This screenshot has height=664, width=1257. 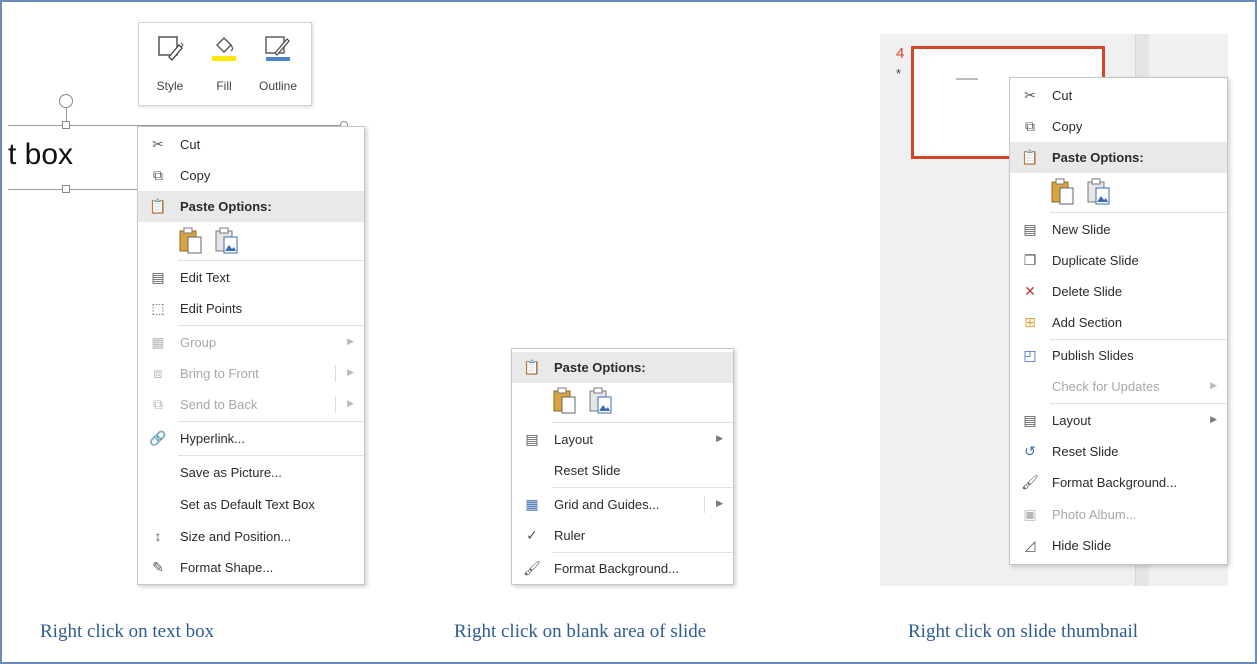 I want to click on new-slide-label: New Slide, so click(x=1081, y=229).